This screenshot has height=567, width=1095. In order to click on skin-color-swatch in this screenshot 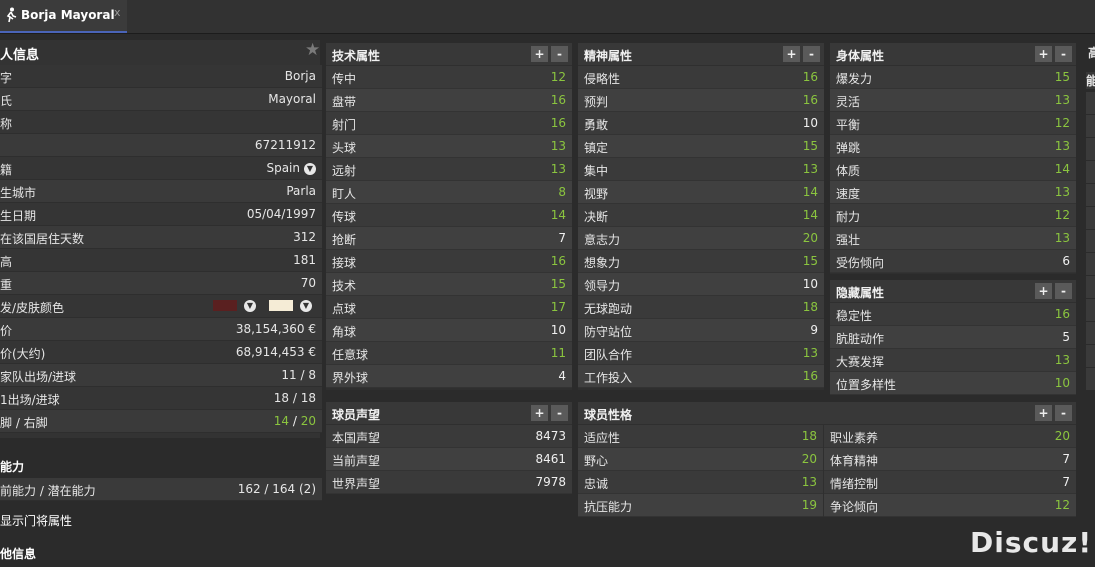, I will do `click(281, 305)`.